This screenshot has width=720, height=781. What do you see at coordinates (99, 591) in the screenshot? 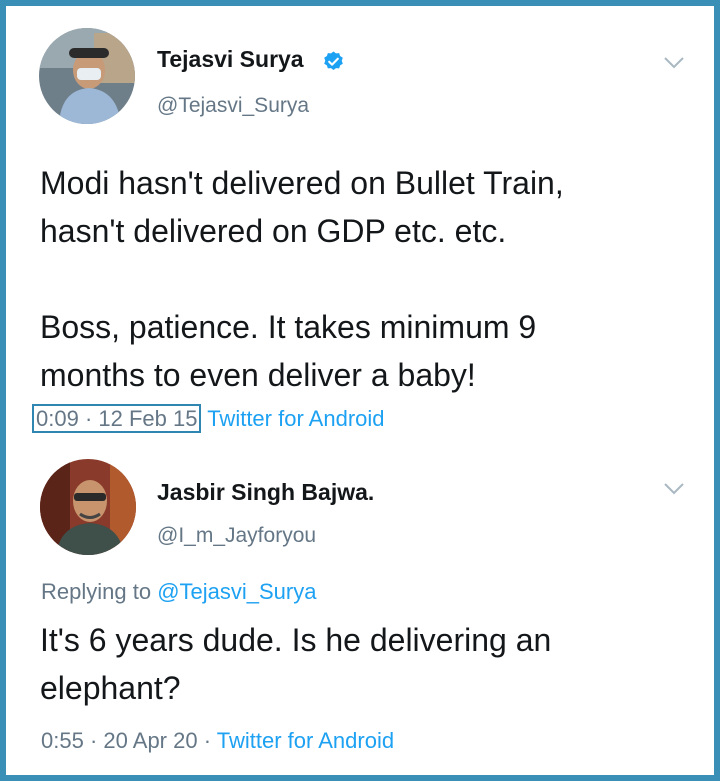
I see `replying-prefix: Replying to` at bounding box center [99, 591].